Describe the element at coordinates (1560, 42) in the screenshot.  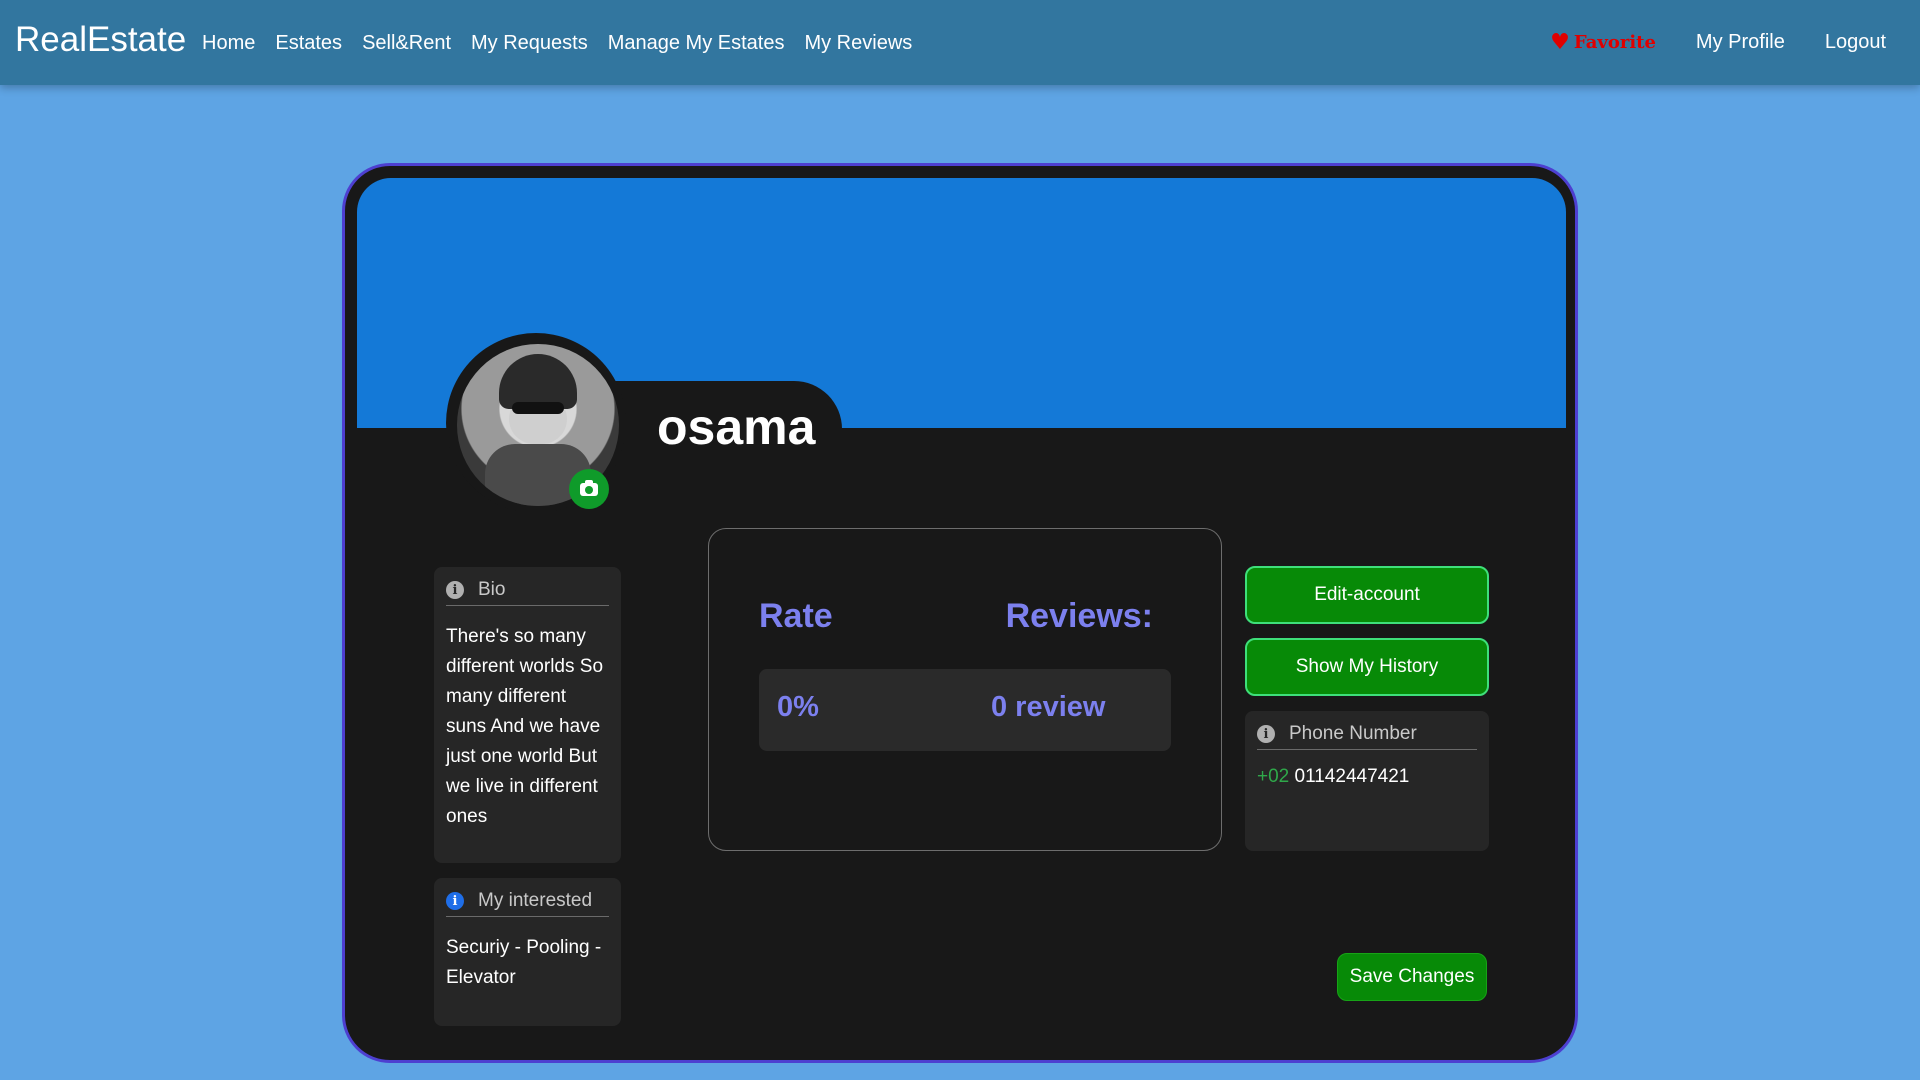
I see `heart-icon: ♥` at that location.